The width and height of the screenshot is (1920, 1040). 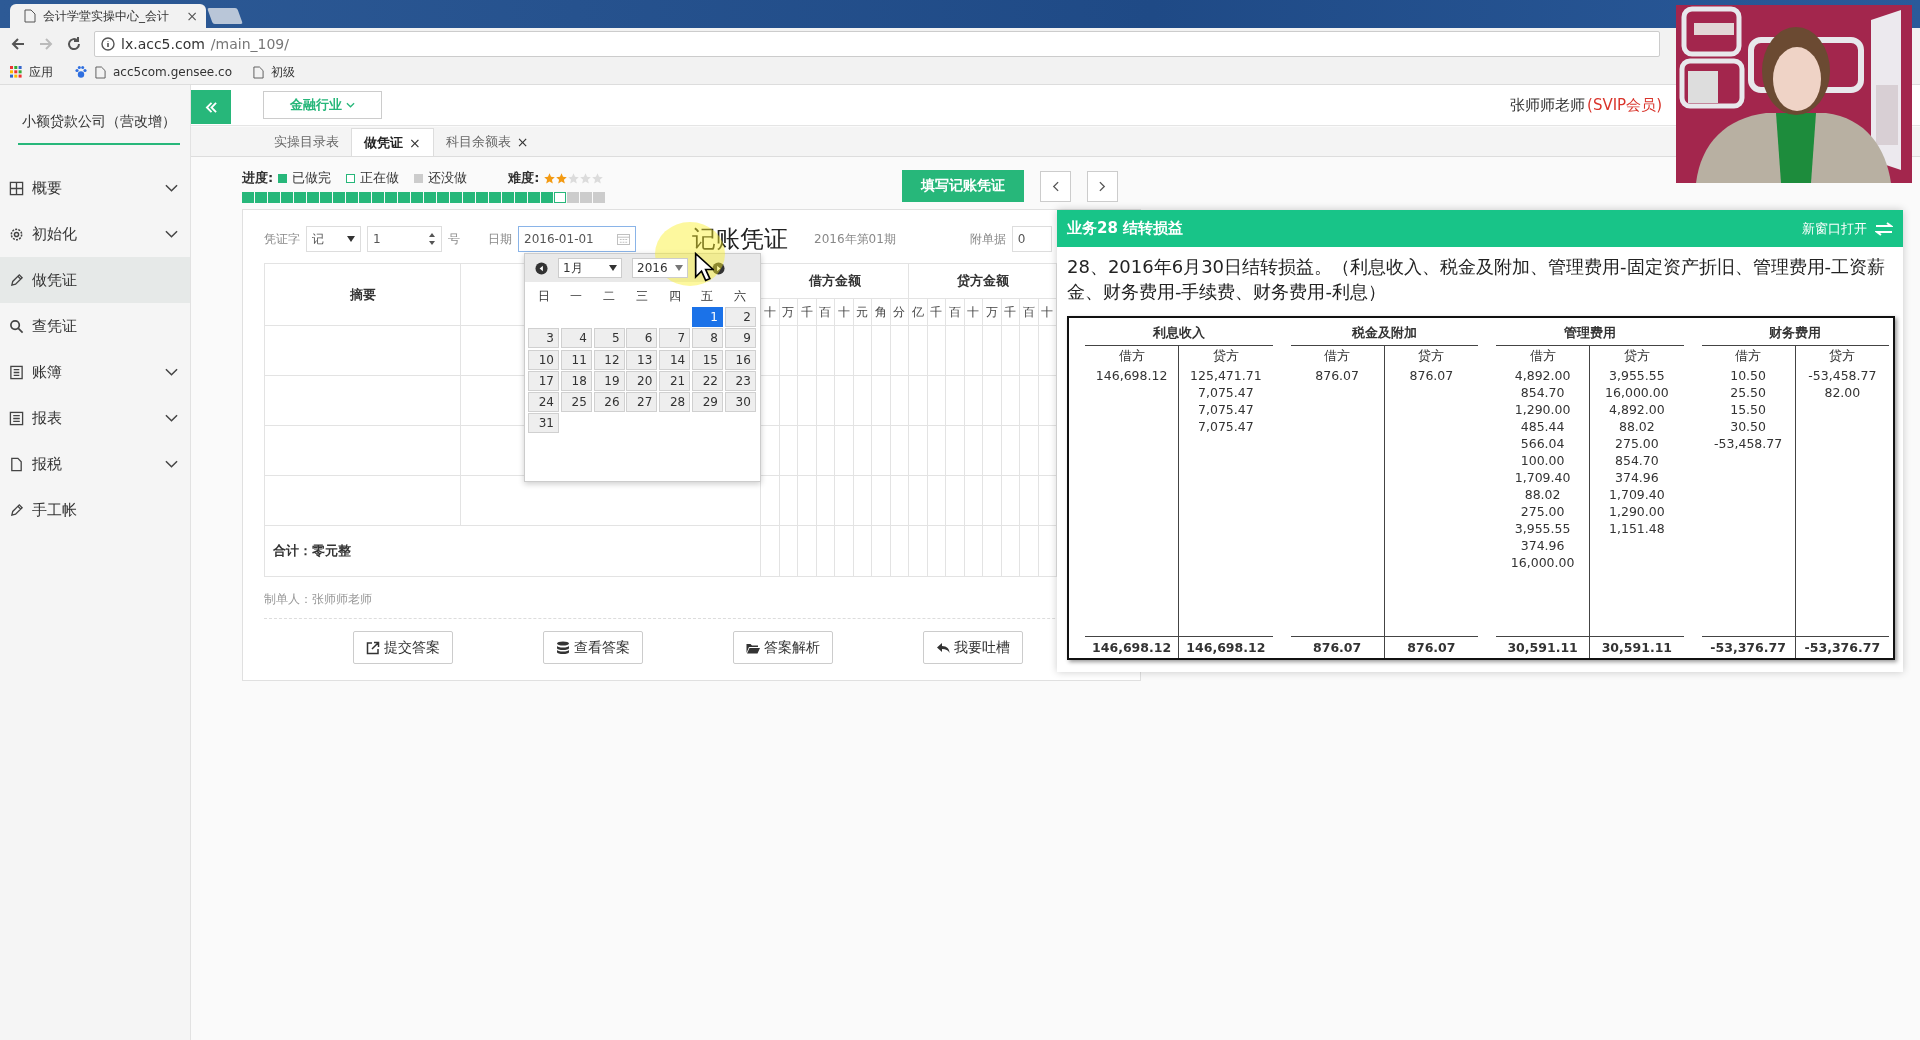 I want to click on calendar-day: 15, so click(x=707, y=359).